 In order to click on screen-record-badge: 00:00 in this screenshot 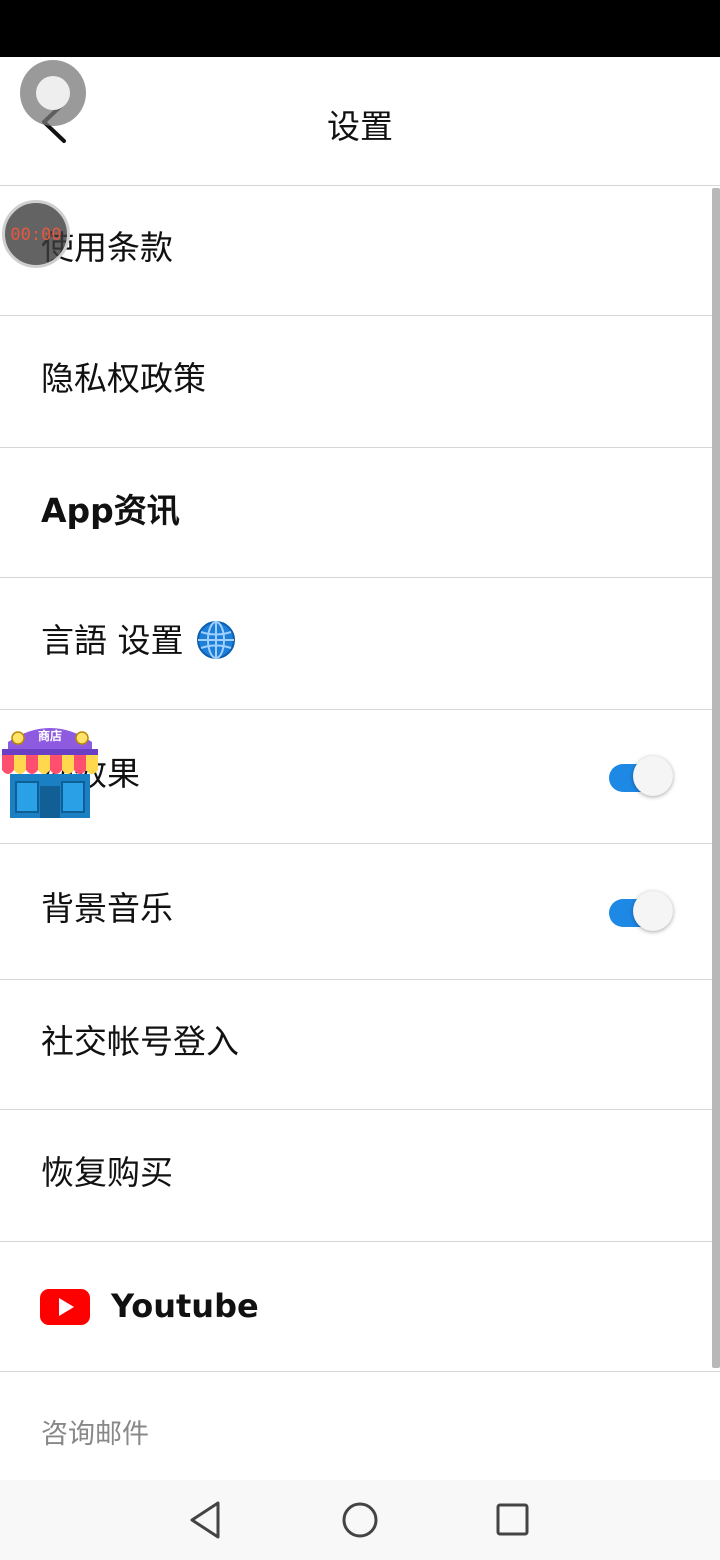, I will do `click(36, 234)`.